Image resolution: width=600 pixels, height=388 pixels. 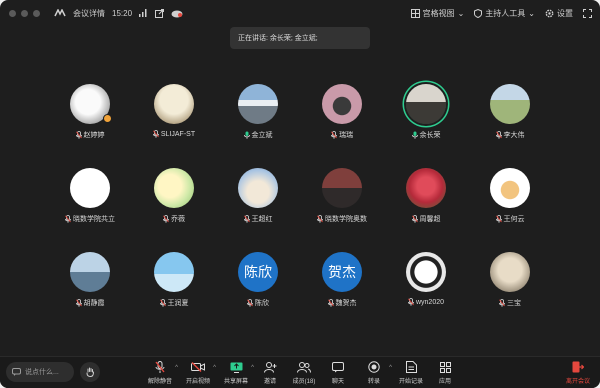 I want to click on participant-name-row: 周馨超, so click(x=426, y=219).